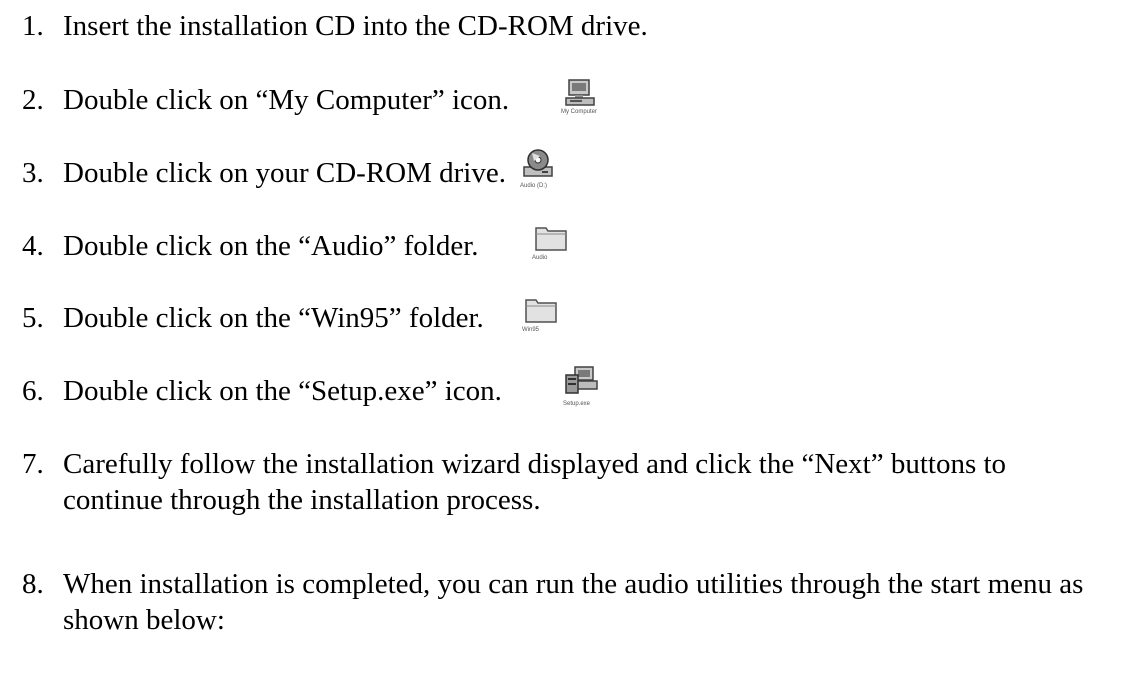 The height and width of the screenshot is (673, 1130). Describe the element at coordinates (33, 584) in the screenshot. I see `step-number: 8.` at that location.